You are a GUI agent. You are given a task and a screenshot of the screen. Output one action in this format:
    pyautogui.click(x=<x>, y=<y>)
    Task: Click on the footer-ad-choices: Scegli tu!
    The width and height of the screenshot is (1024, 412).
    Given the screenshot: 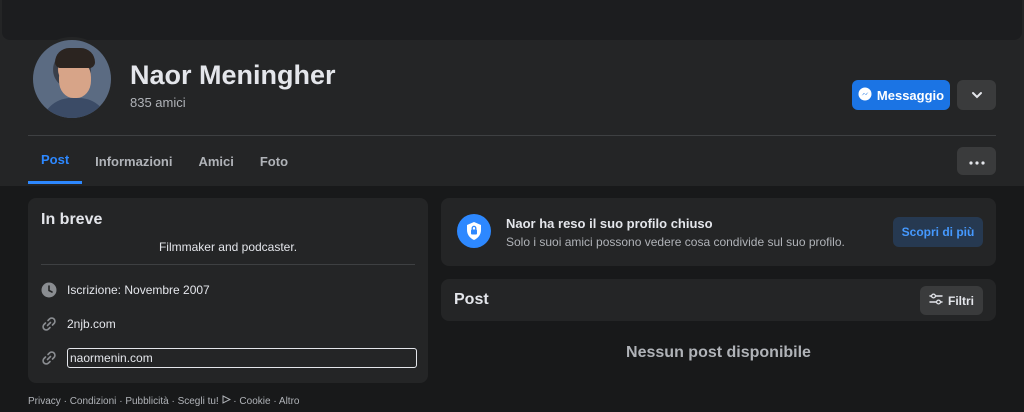 What is the action you would take?
    pyautogui.click(x=198, y=401)
    